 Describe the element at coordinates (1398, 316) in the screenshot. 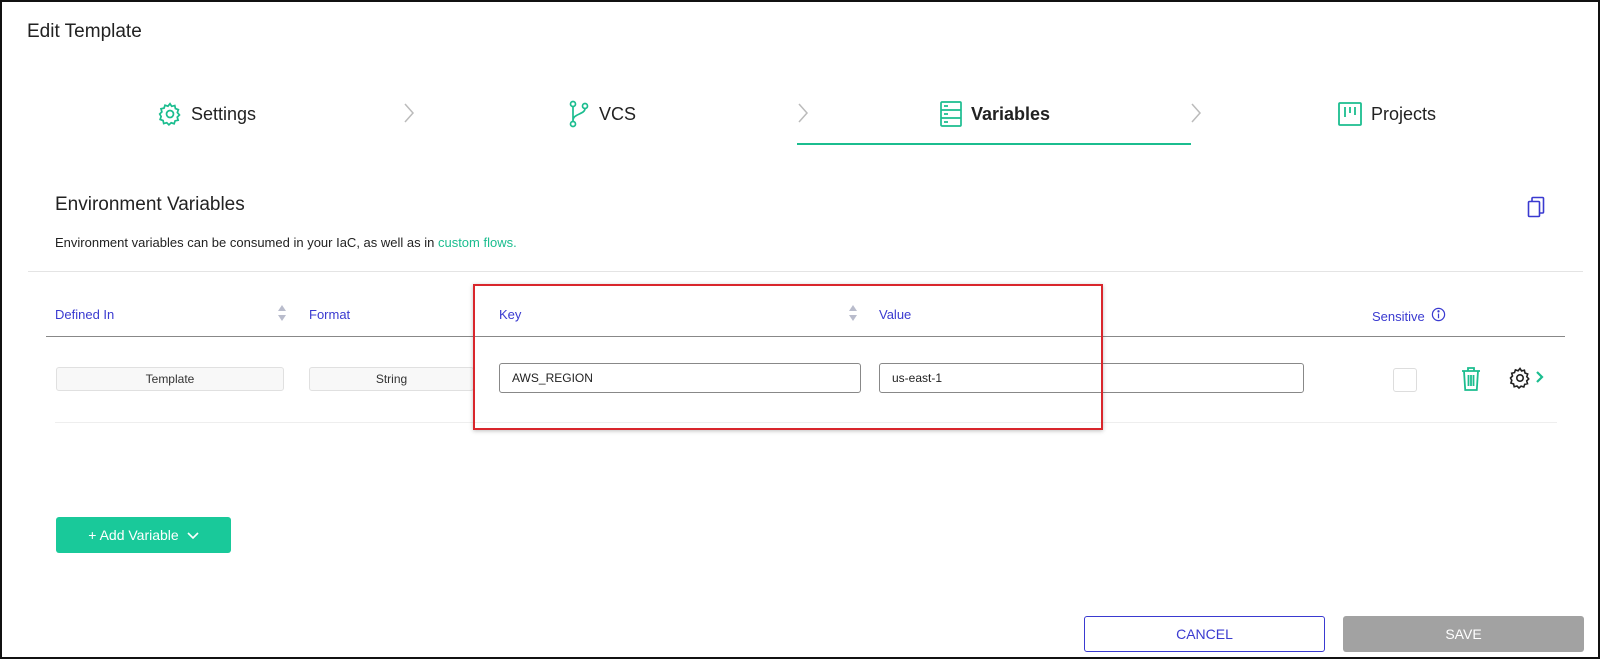

I see `sensitive-label: Sensitive` at that location.